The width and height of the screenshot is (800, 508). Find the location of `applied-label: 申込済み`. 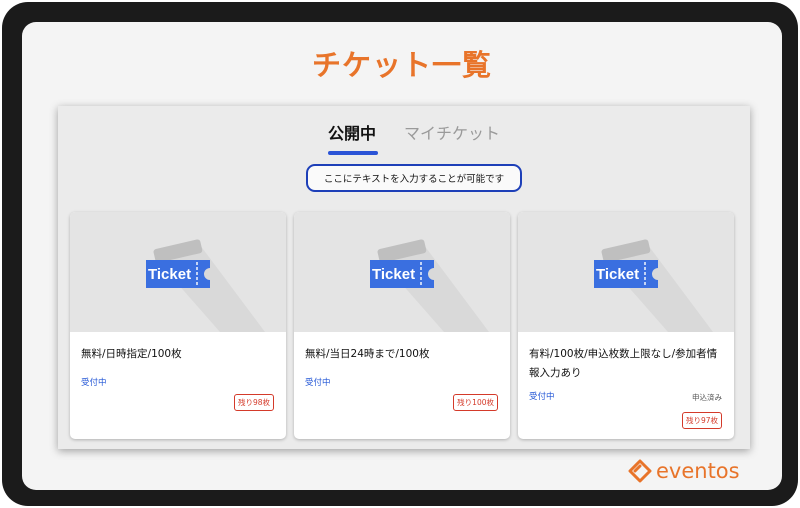

applied-label: 申込済み is located at coordinates (707, 397).